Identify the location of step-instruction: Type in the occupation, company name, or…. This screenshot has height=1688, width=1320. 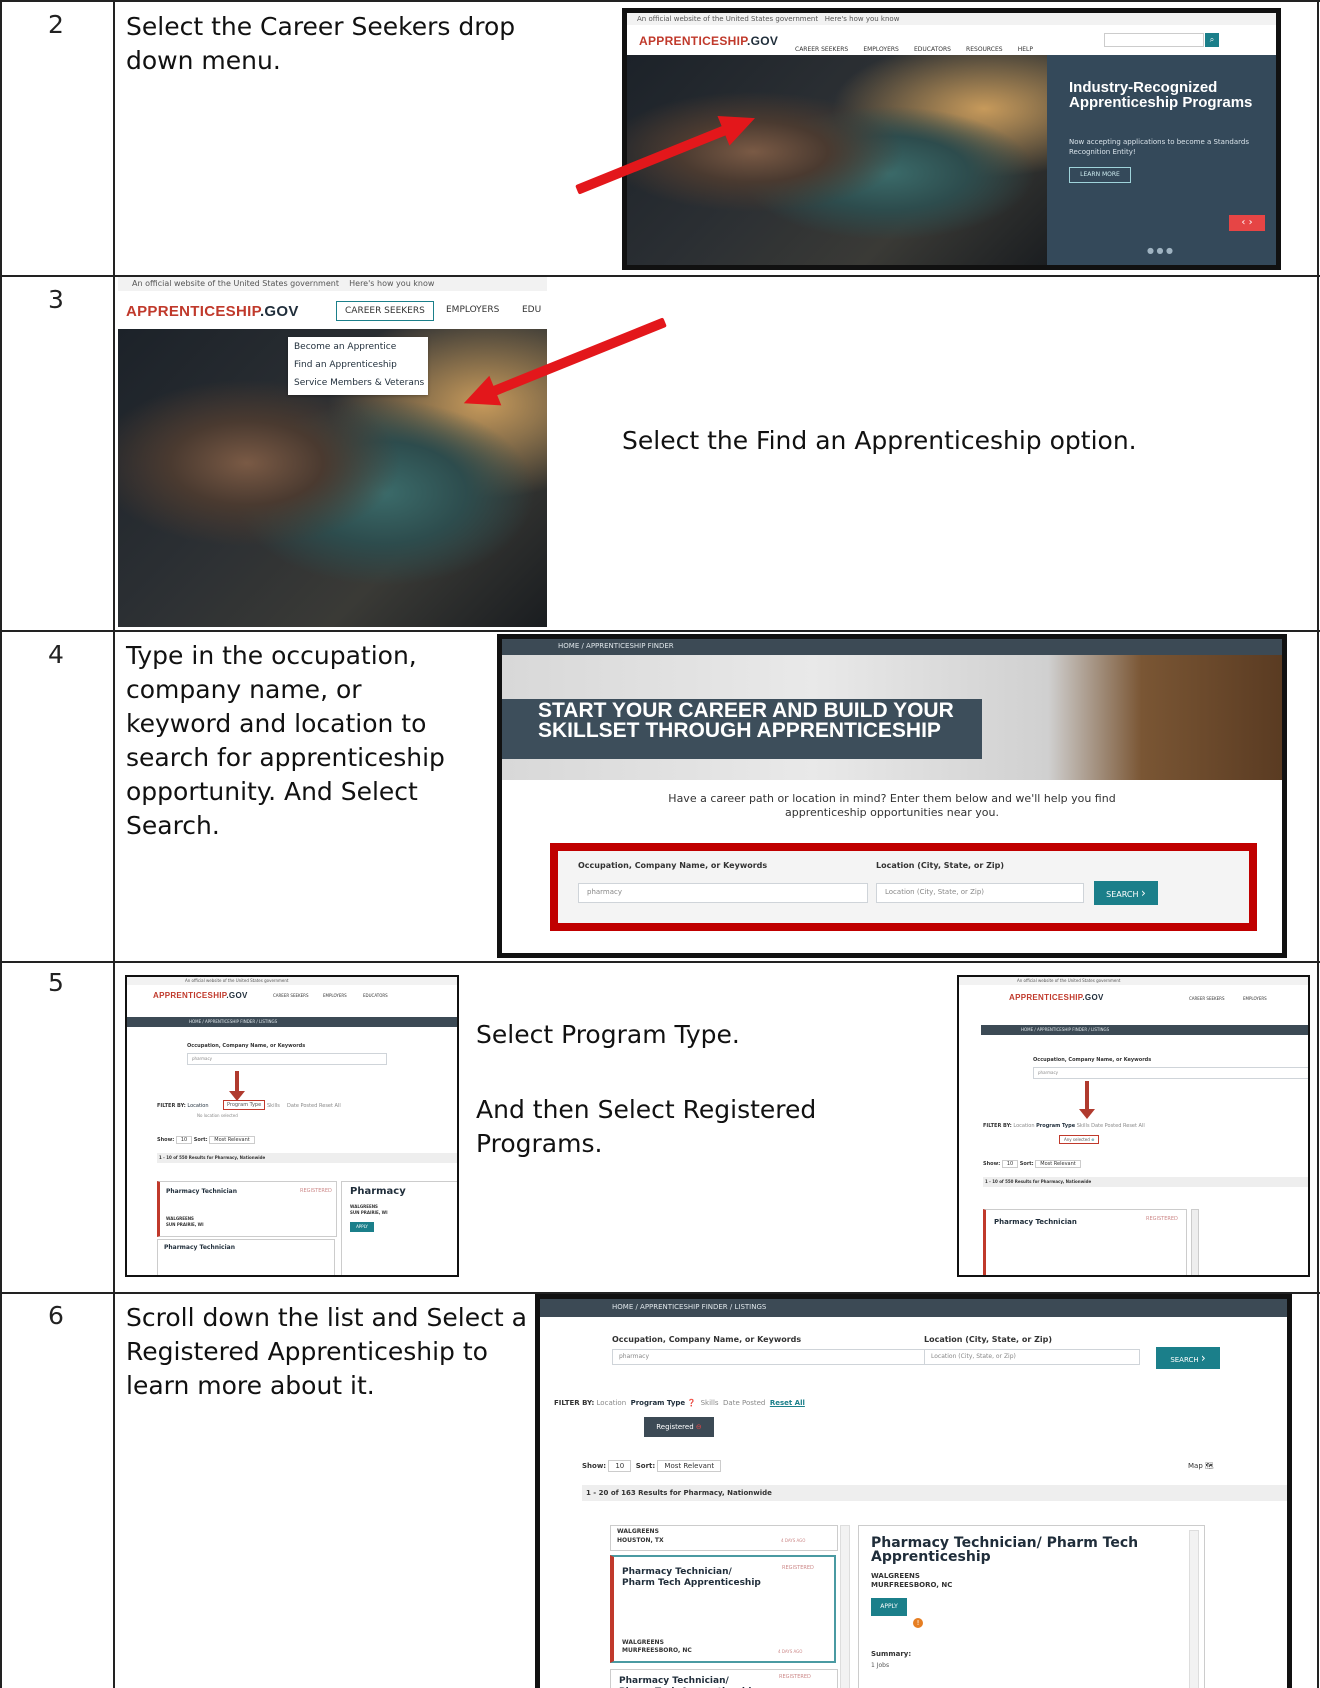
(285, 740).